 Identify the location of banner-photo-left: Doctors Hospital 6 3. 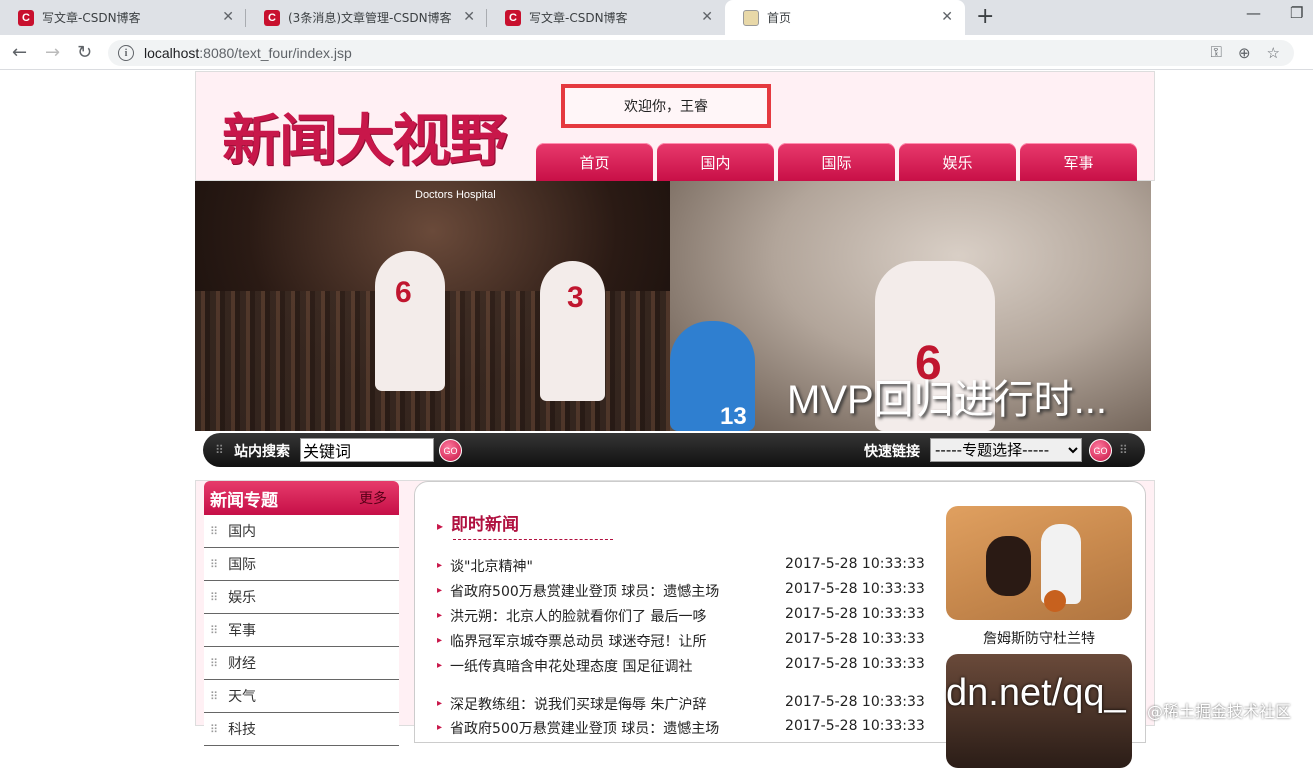
(432, 306).